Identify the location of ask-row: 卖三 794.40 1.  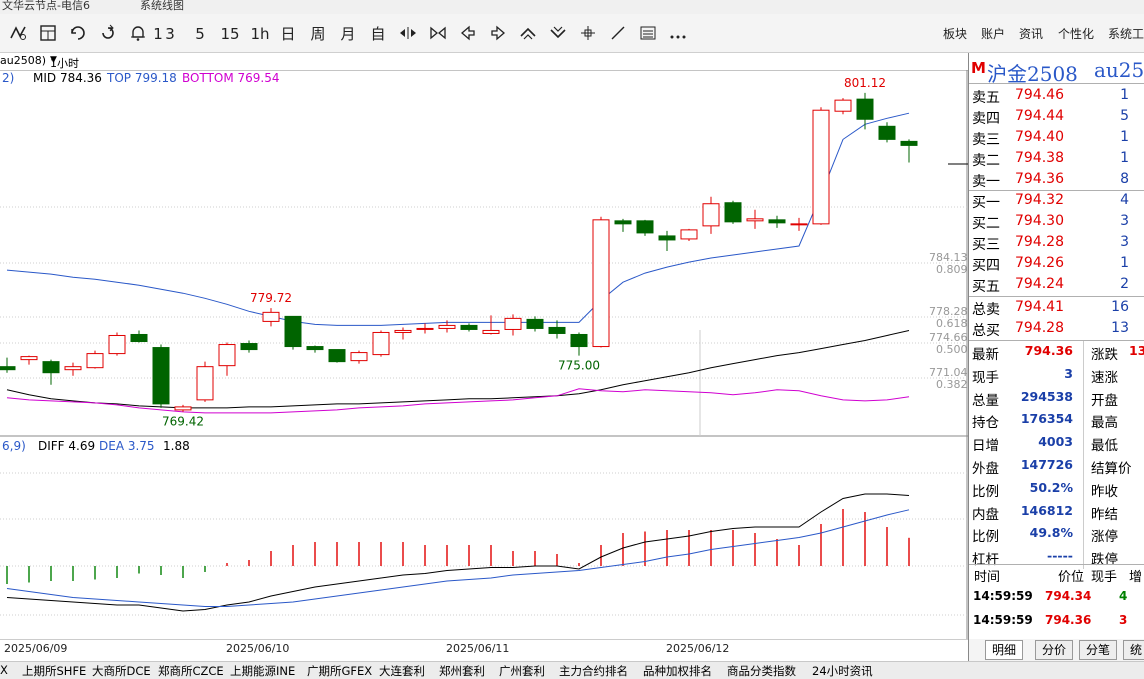
(1056, 137).